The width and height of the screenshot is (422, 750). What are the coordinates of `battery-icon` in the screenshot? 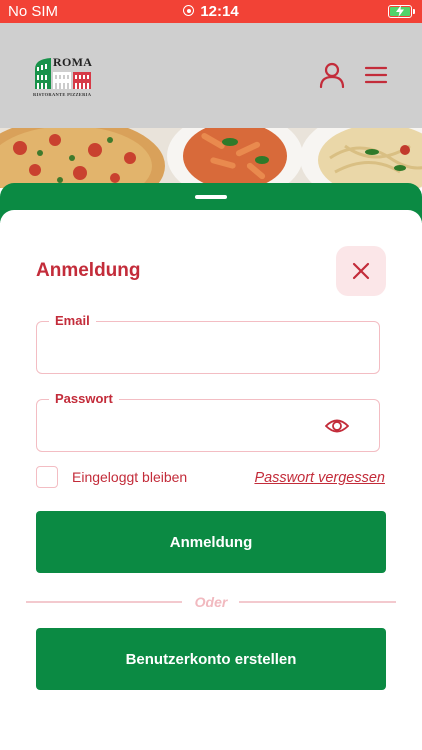 It's located at (401, 11).